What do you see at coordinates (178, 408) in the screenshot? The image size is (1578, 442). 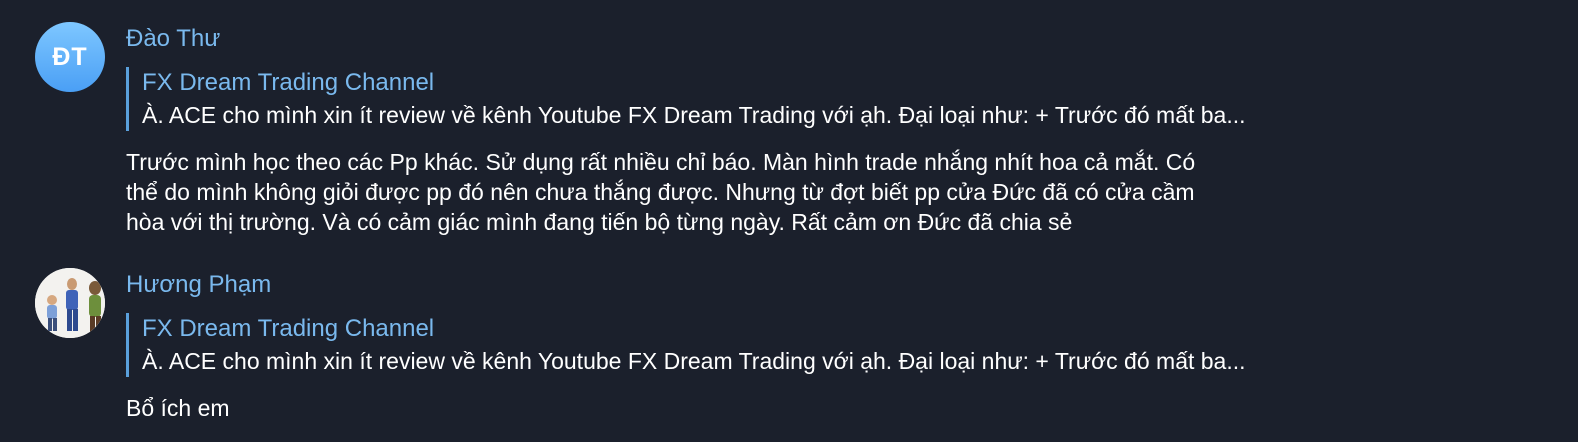 I see `message-text: Bổ ích em` at bounding box center [178, 408].